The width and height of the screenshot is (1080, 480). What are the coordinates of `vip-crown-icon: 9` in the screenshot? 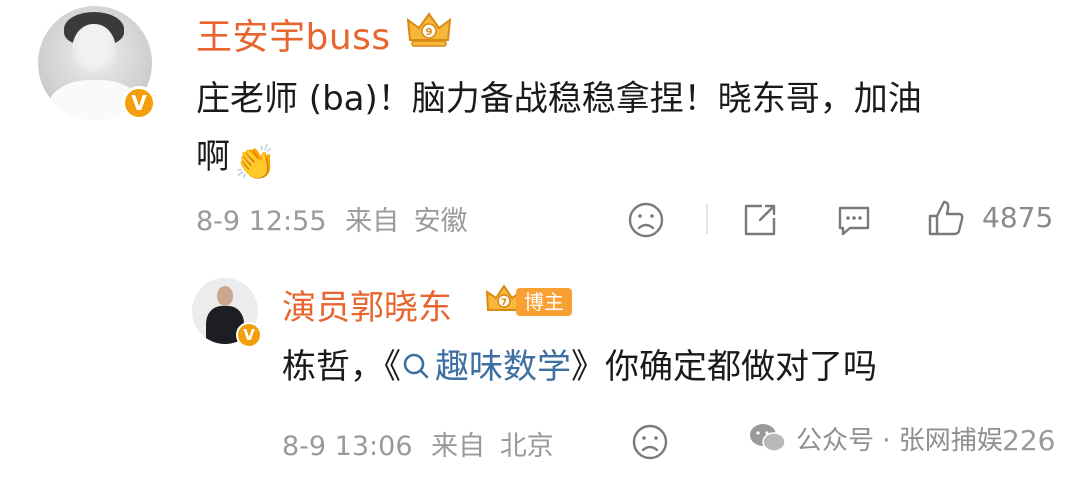 It's located at (429, 29).